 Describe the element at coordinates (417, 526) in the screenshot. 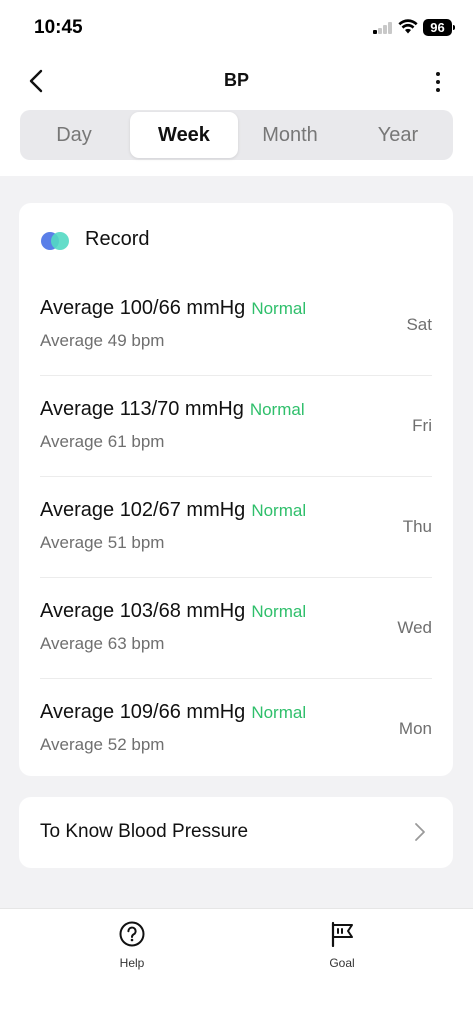

I see `row-day: Thu` at that location.